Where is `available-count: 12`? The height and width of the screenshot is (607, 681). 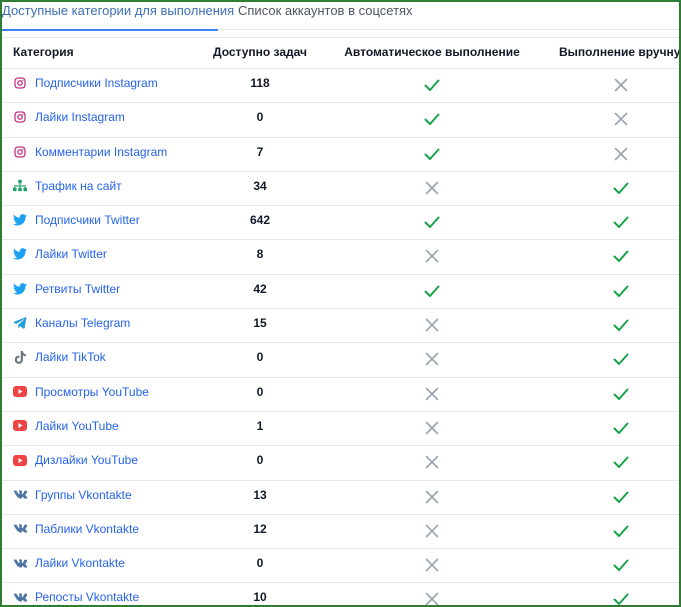 available-count: 12 is located at coordinates (260, 528).